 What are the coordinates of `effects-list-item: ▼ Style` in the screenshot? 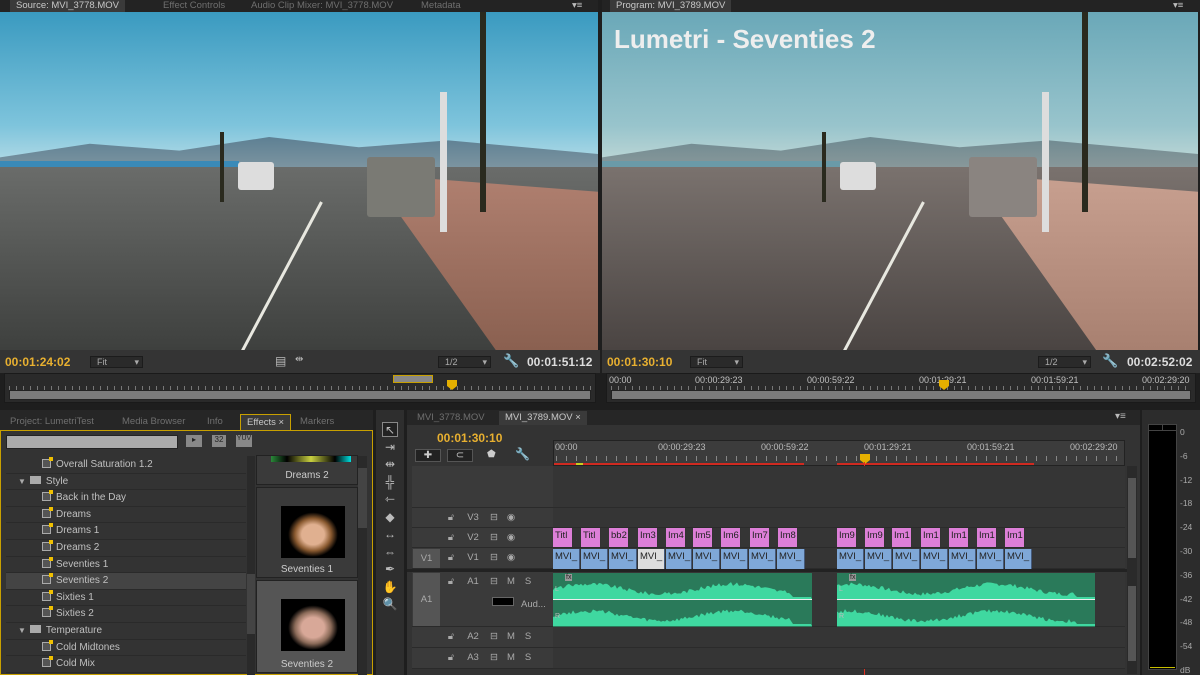 It's located at (126, 482).